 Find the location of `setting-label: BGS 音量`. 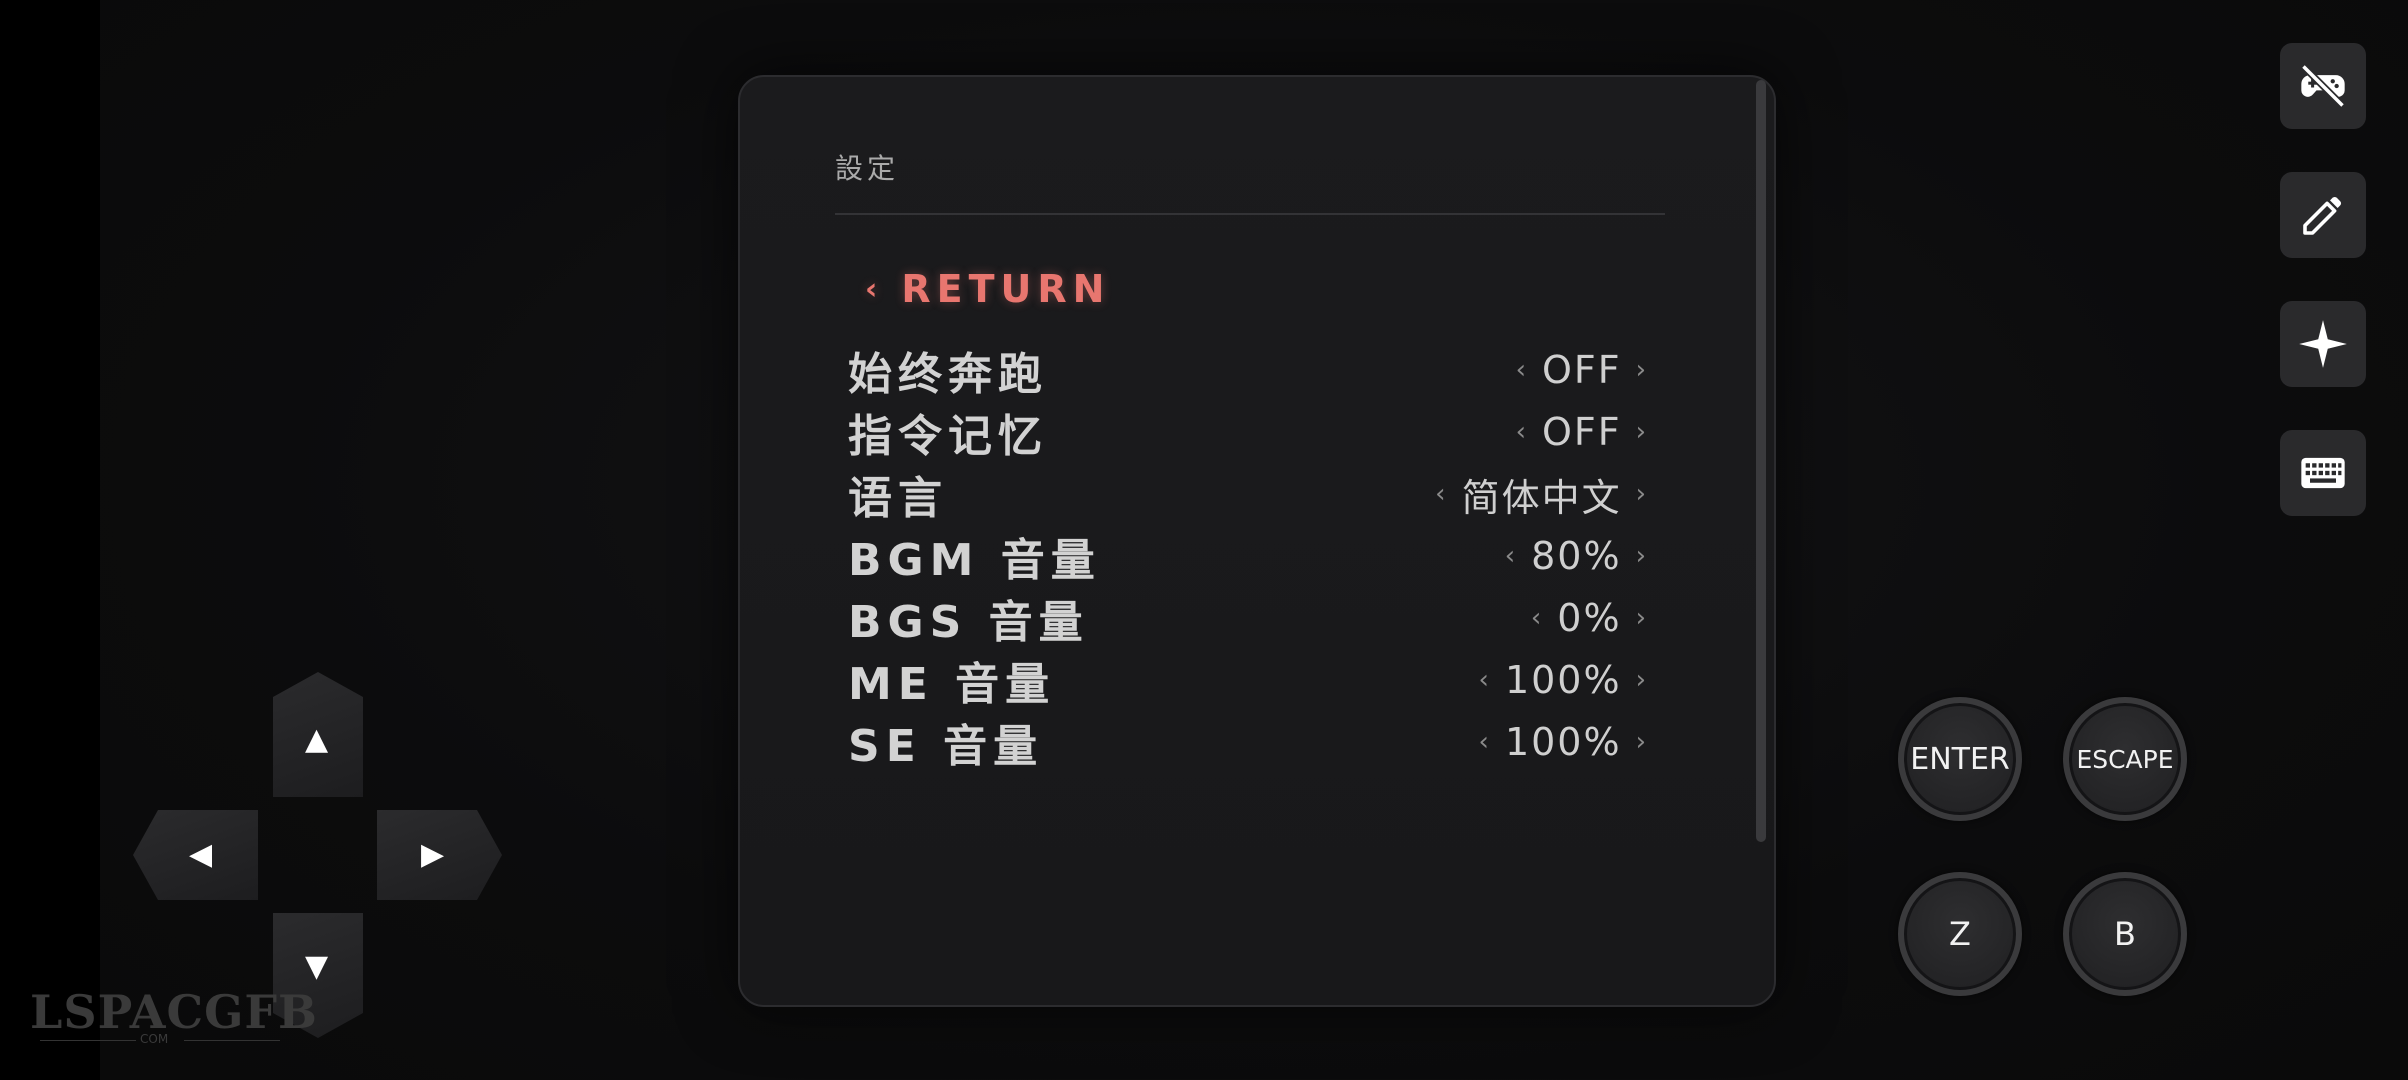

setting-label: BGS 音量 is located at coordinates (968, 622).